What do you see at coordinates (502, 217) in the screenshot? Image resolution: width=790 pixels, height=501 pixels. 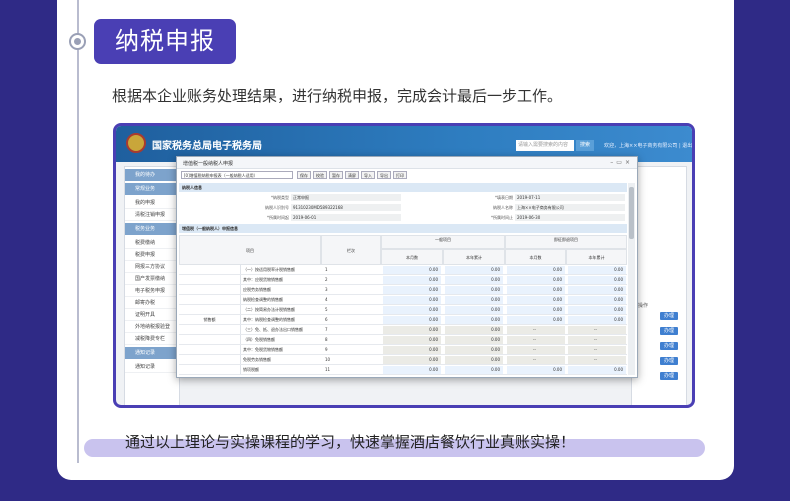 I see `period-end-label: *所属时间止` at bounding box center [502, 217].